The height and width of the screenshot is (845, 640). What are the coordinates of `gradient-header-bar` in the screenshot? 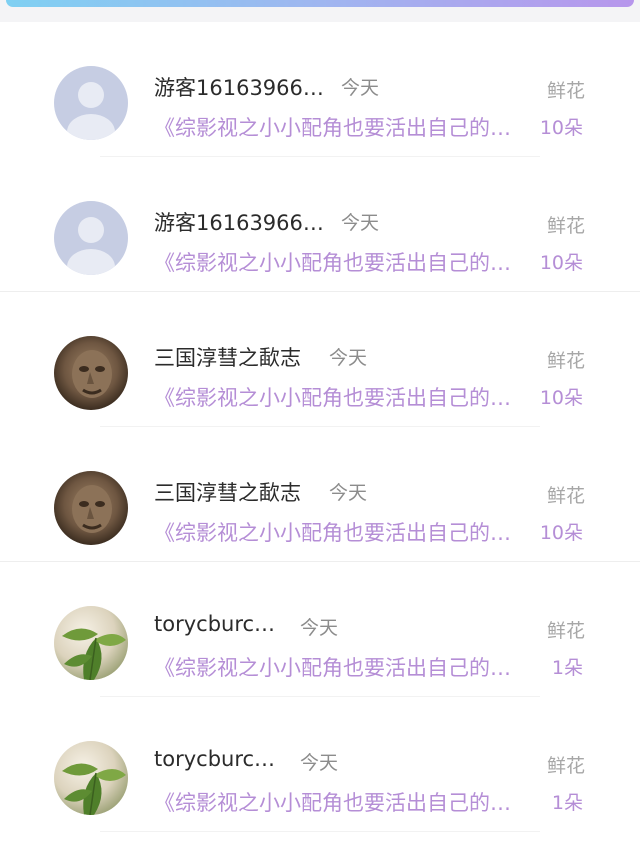 It's located at (320, 3).